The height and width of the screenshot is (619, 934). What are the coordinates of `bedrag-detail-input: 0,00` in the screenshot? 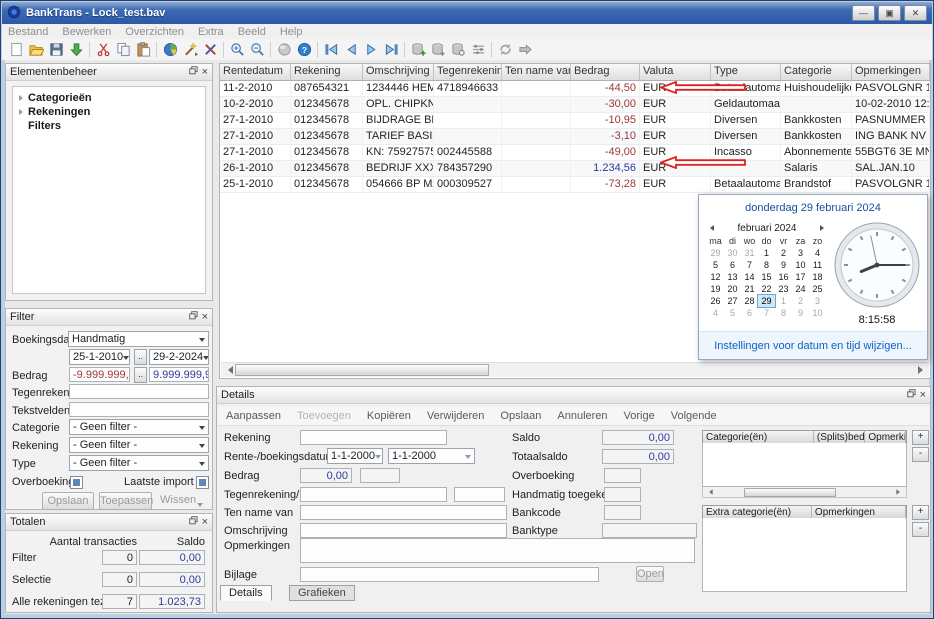 It's located at (326, 475).